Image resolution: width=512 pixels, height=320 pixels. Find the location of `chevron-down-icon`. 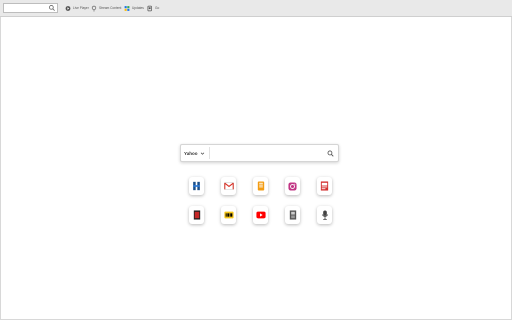

chevron-down-icon is located at coordinates (202, 153).